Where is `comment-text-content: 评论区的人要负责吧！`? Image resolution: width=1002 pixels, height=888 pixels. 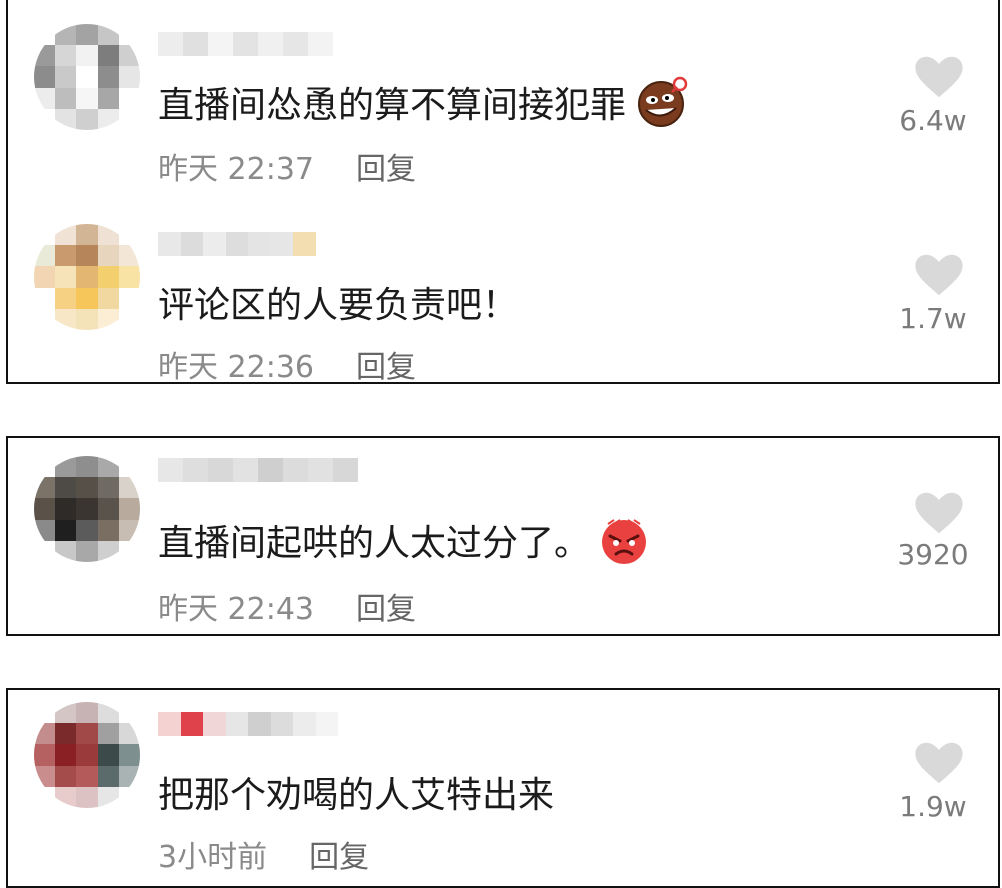
comment-text-content: 评论区的人要负责吧！ is located at coordinates (338, 305).